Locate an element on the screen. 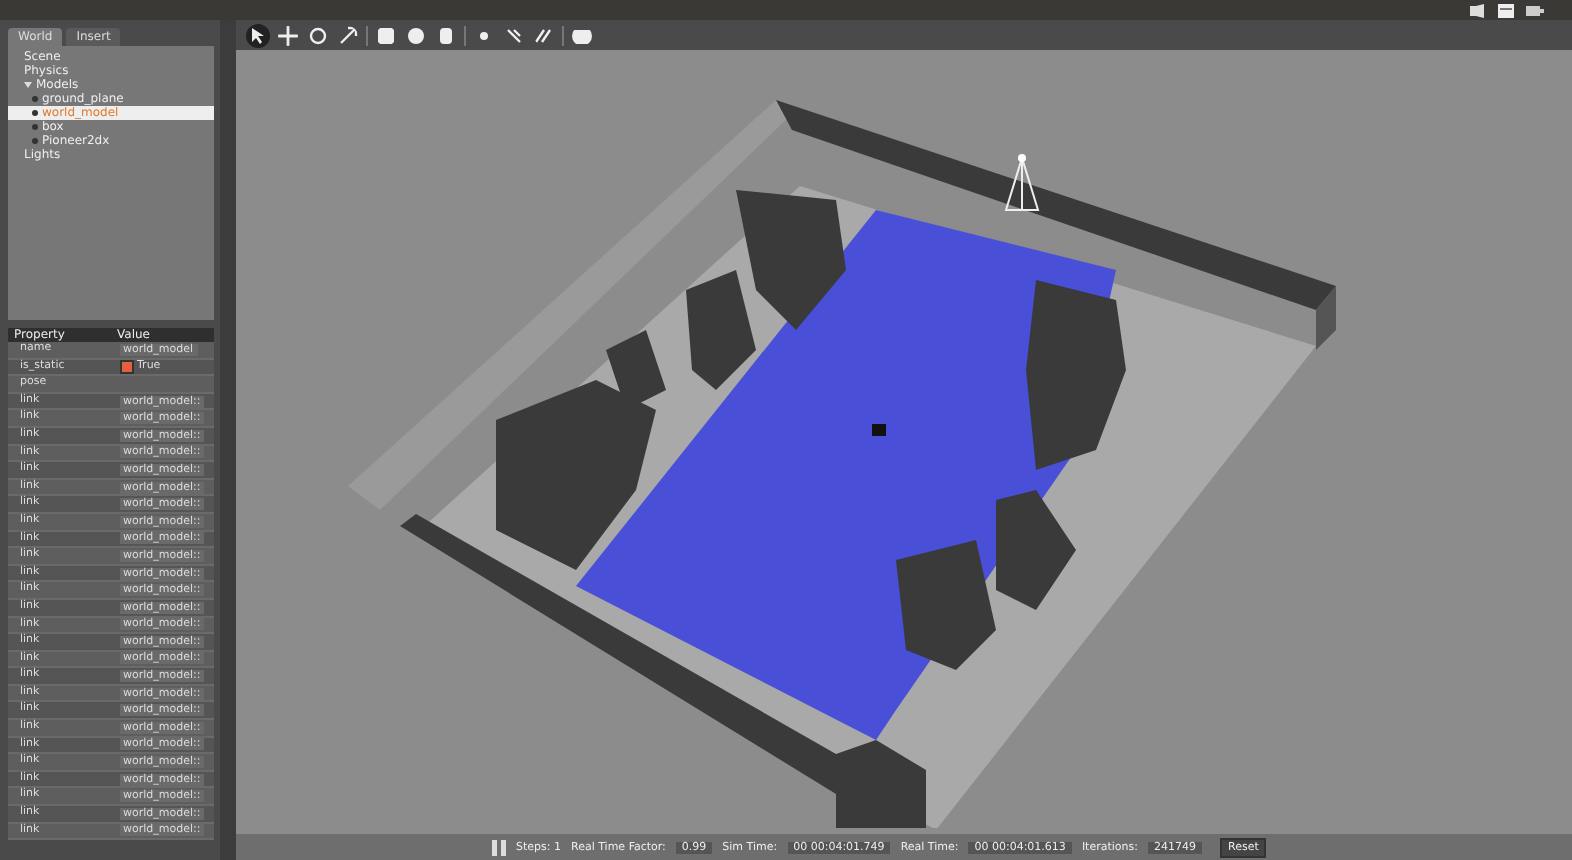 The image size is (1572, 860). cylinder-icon is located at coordinates (446, 35).